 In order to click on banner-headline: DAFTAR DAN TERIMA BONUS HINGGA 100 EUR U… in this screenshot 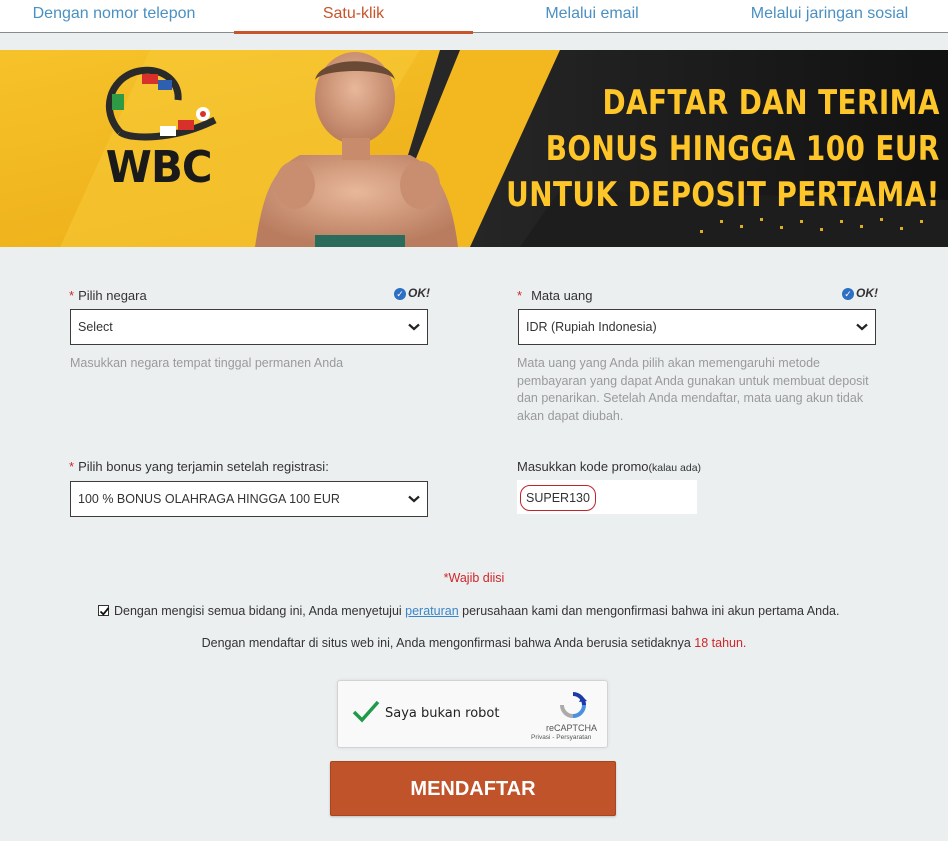, I will do `click(723, 149)`.